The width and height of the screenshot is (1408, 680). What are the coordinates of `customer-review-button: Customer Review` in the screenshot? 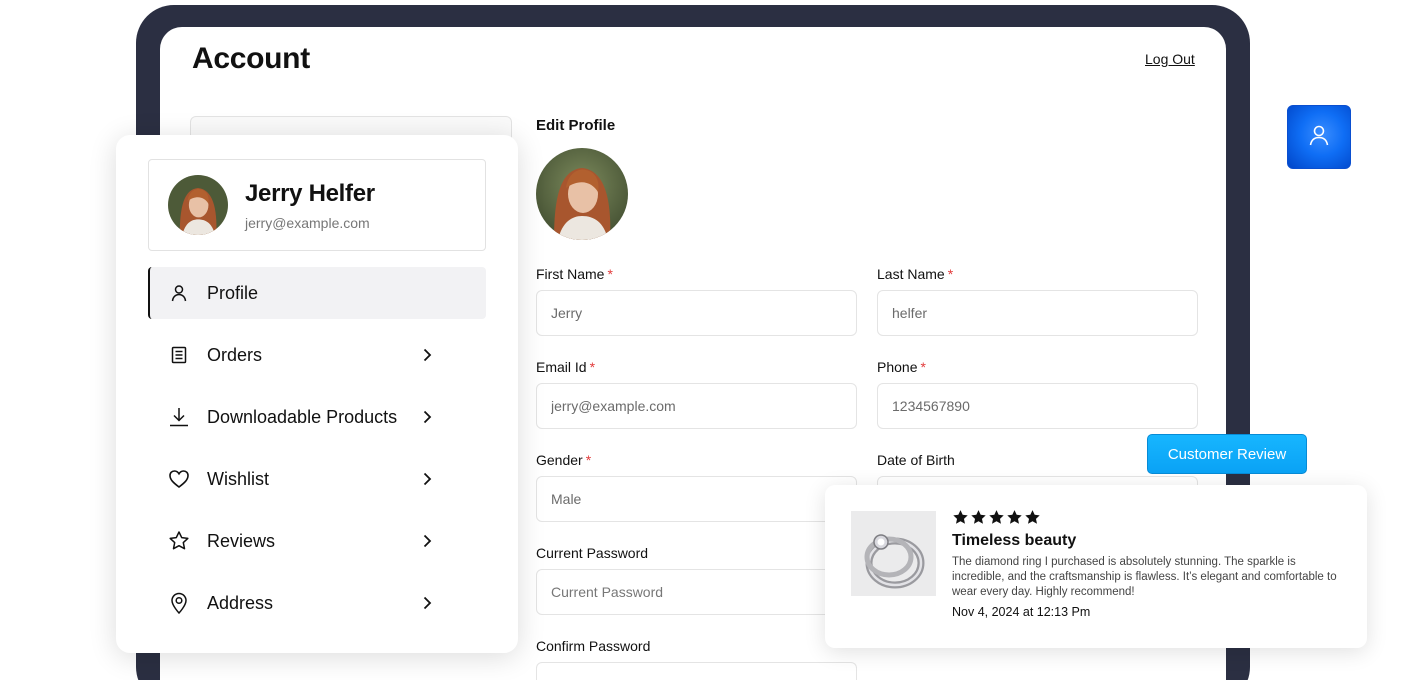 It's located at (1227, 454).